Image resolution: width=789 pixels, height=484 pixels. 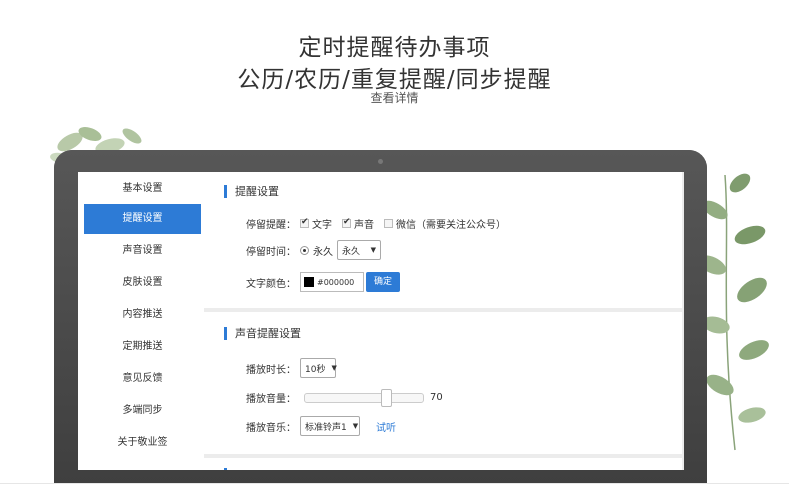 I want to click on volume-value: 70, so click(x=436, y=397).